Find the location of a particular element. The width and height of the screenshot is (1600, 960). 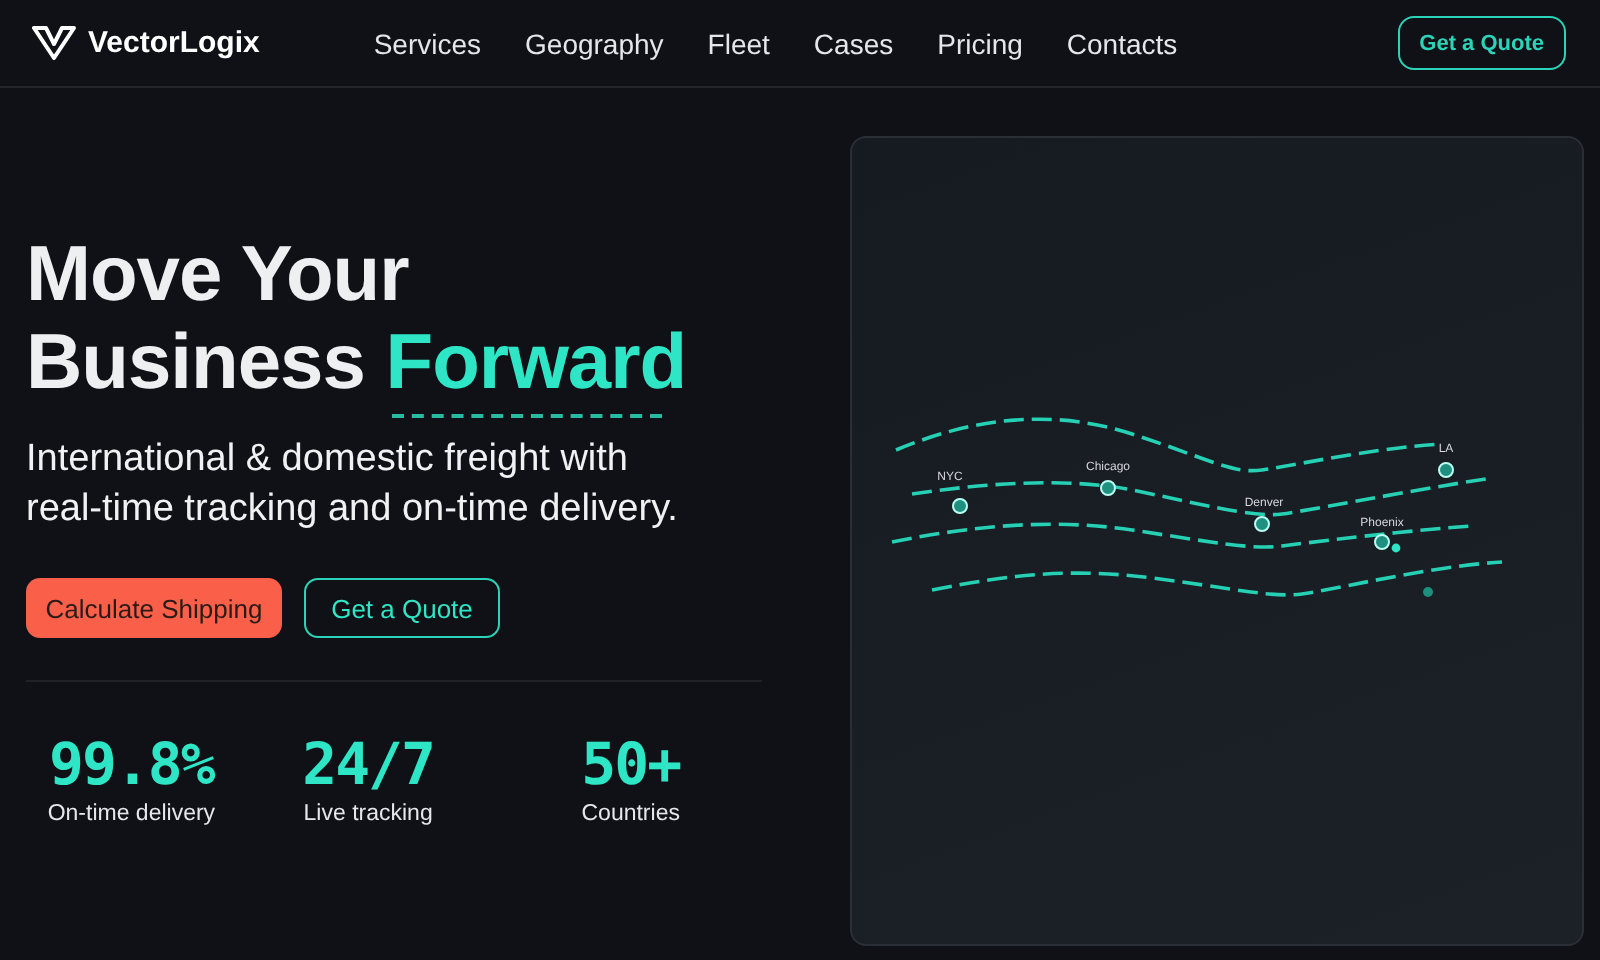

stat-value: 99.8% is located at coordinates (131, 764).